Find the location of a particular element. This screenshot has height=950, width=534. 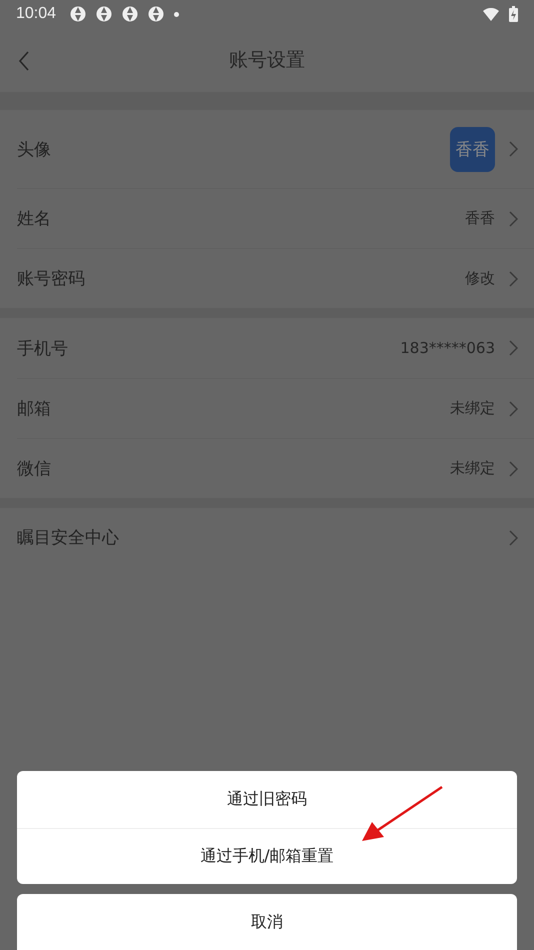

settings-row: 头像 香香 is located at coordinates (275, 149).